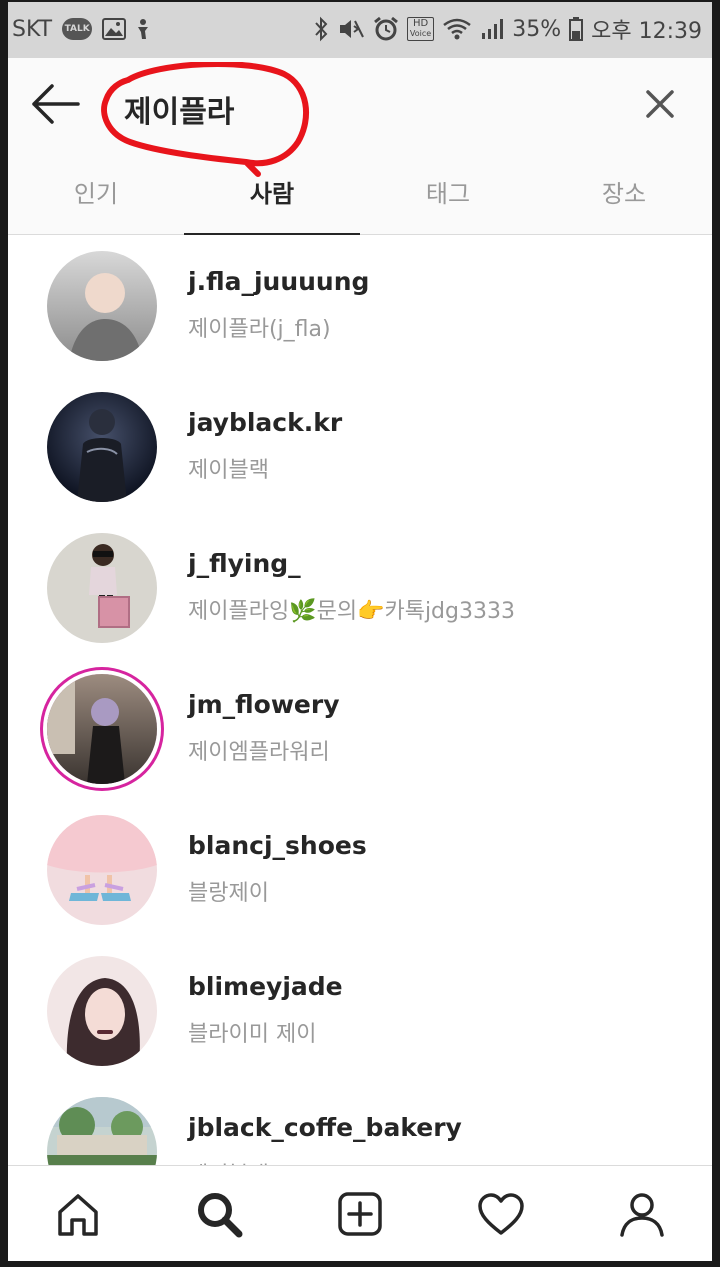 The width and height of the screenshot is (720, 1267). I want to click on full-name: 블라이미 제이, so click(252, 1034).